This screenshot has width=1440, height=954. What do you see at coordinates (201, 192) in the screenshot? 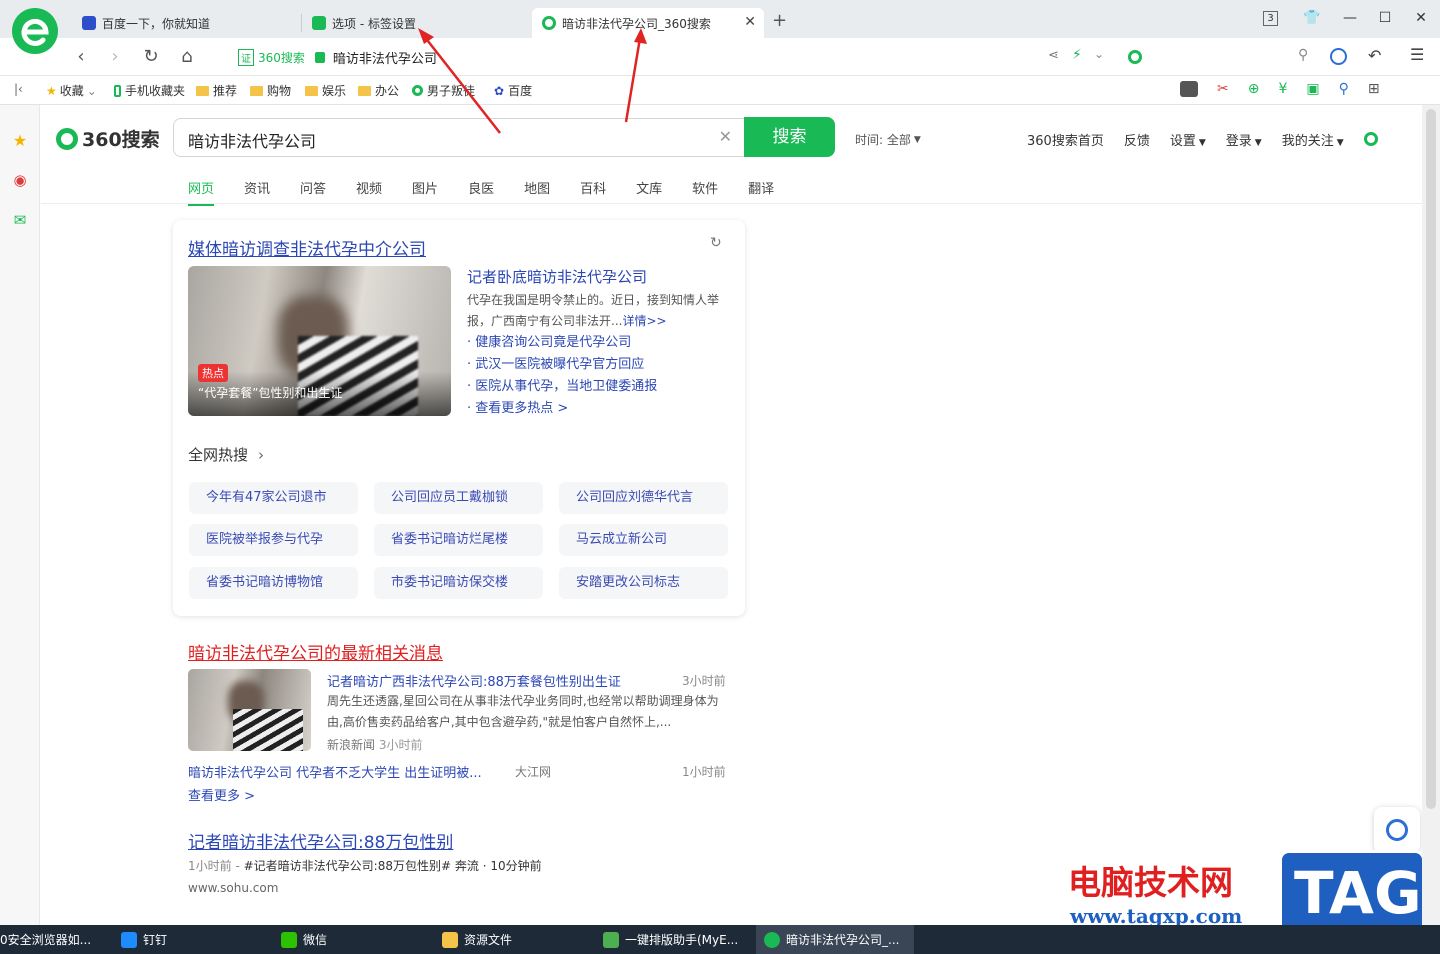
I see `nav-webpage: 网页` at bounding box center [201, 192].